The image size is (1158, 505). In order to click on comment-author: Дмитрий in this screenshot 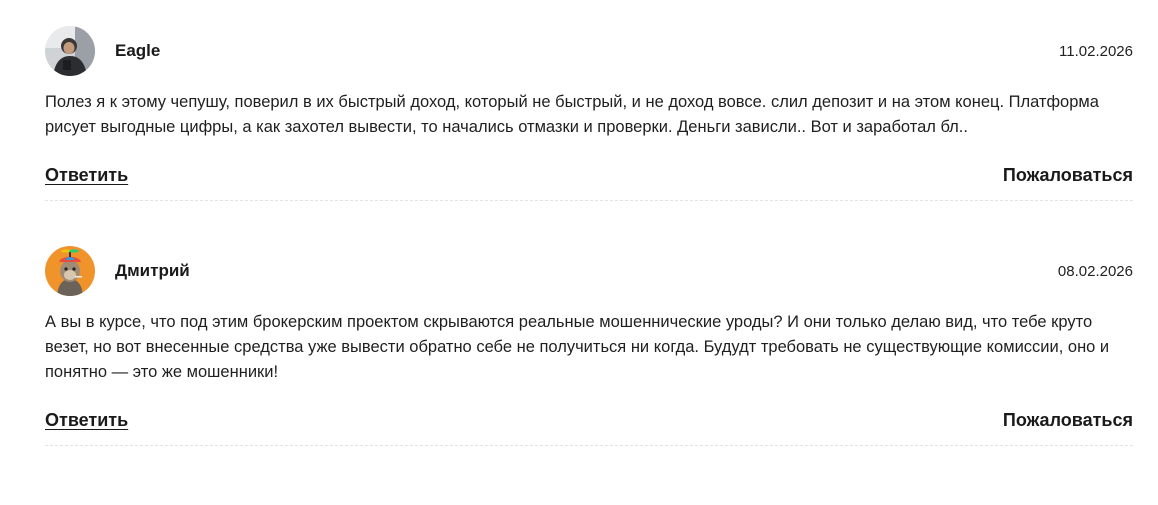, I will do `click(152, 270)`.